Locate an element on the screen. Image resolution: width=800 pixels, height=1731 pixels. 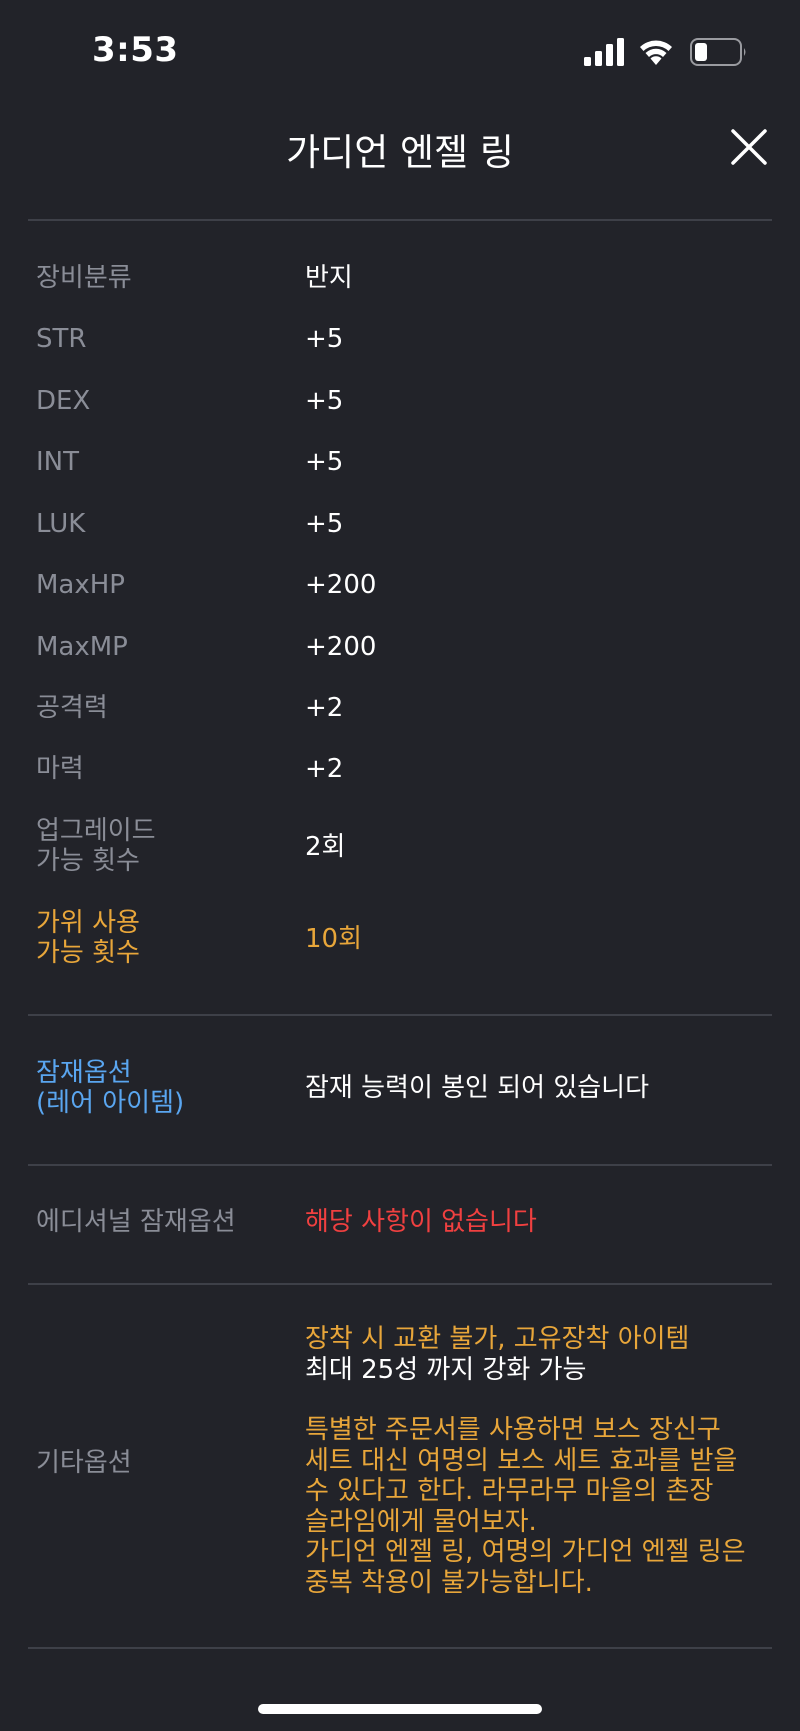
additional-potential-value: 해당 사항이 없습니다 is located at coordinates (421, 1222).